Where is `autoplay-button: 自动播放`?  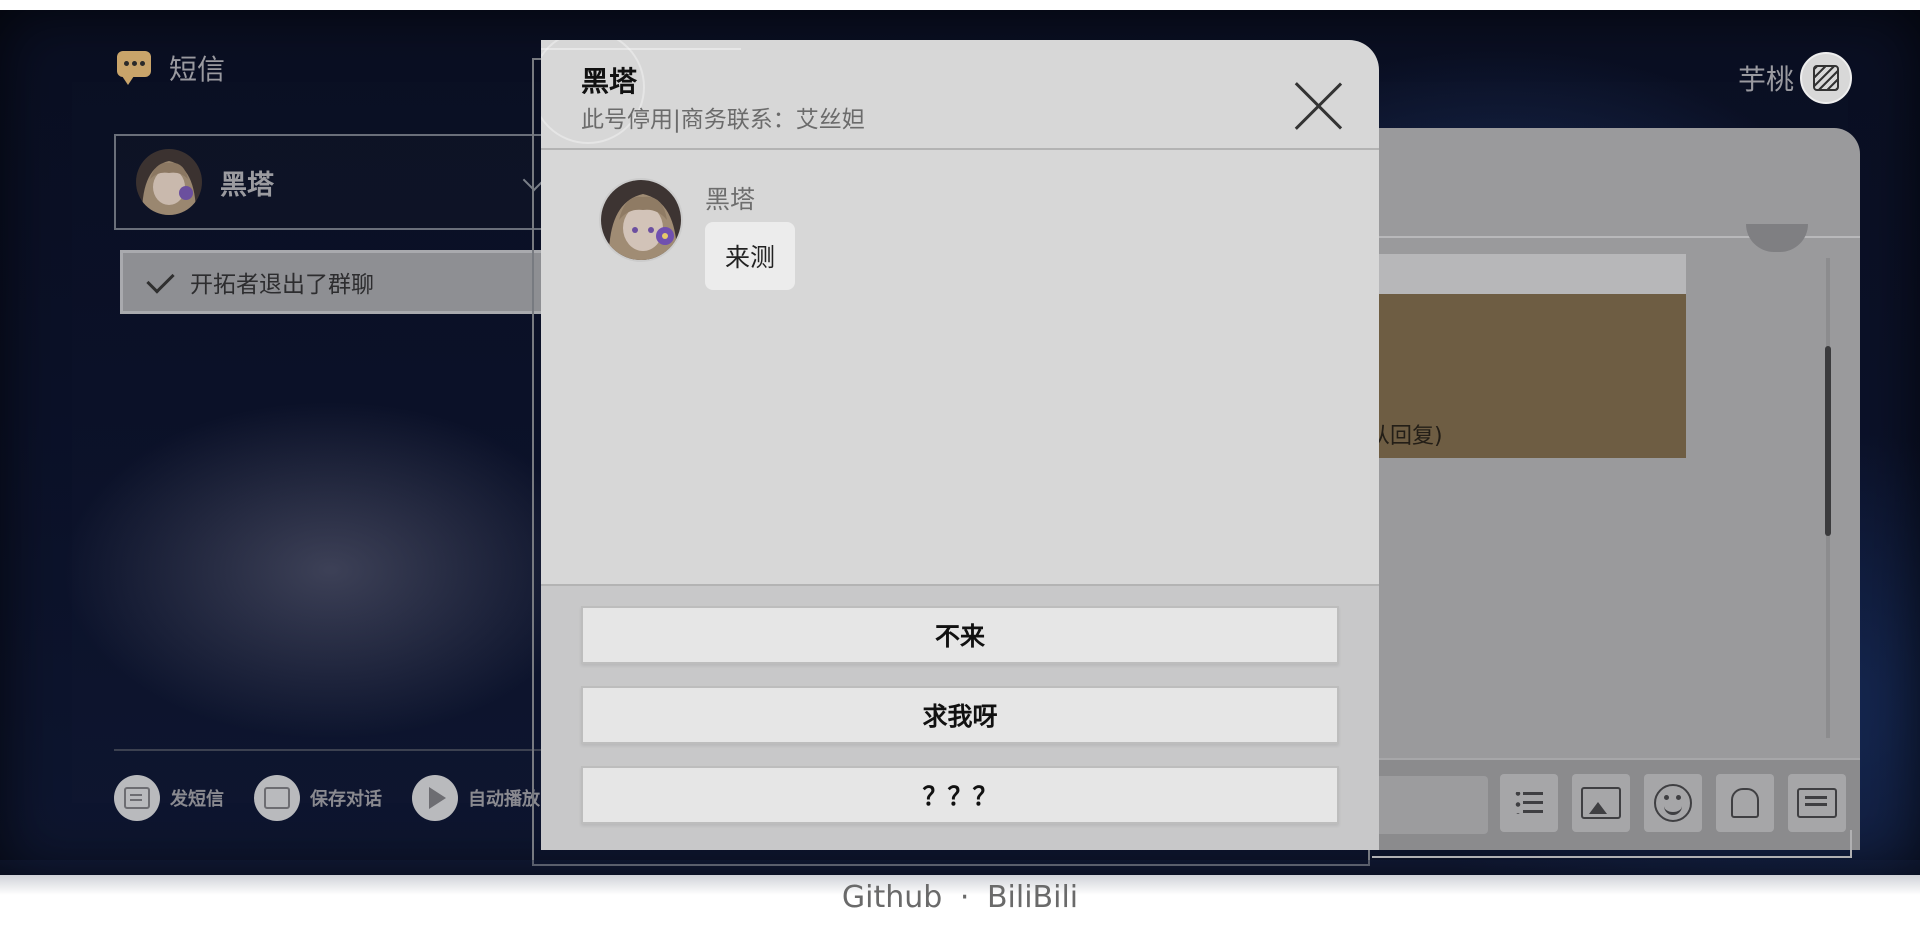
autoplay-button: 自动播放 is located at coordinates (476, 798).